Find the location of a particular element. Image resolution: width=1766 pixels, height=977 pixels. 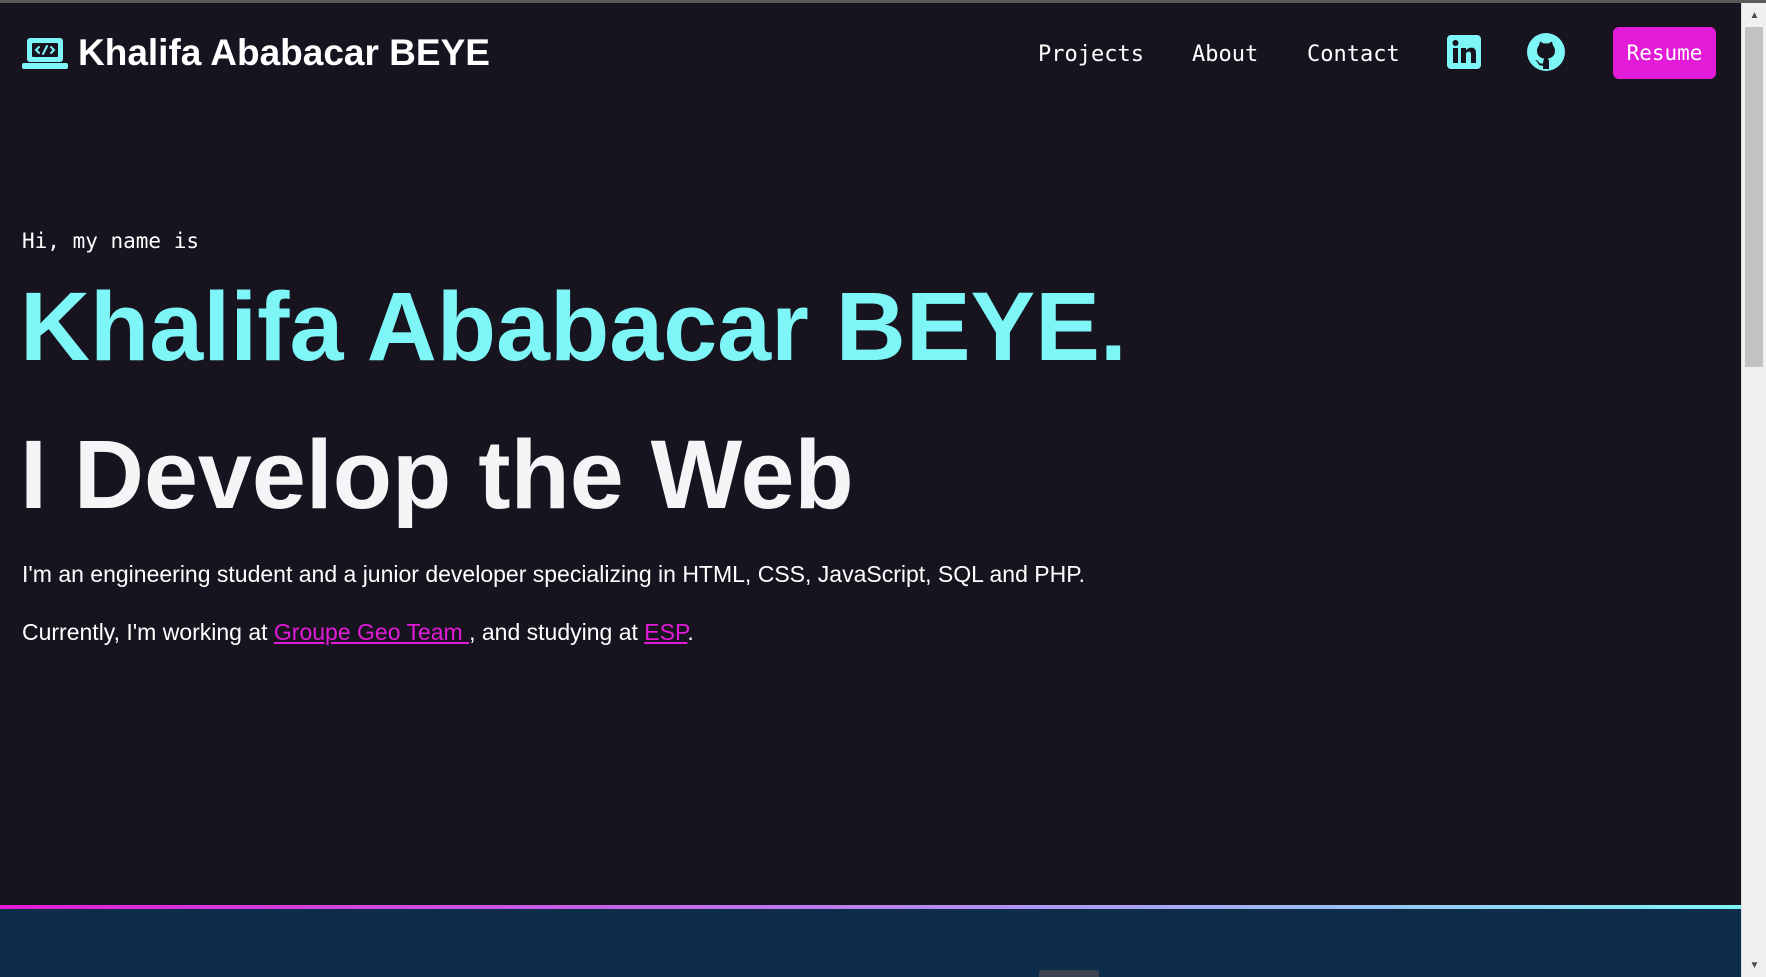

github-link is located at coordinates (1546, 52).